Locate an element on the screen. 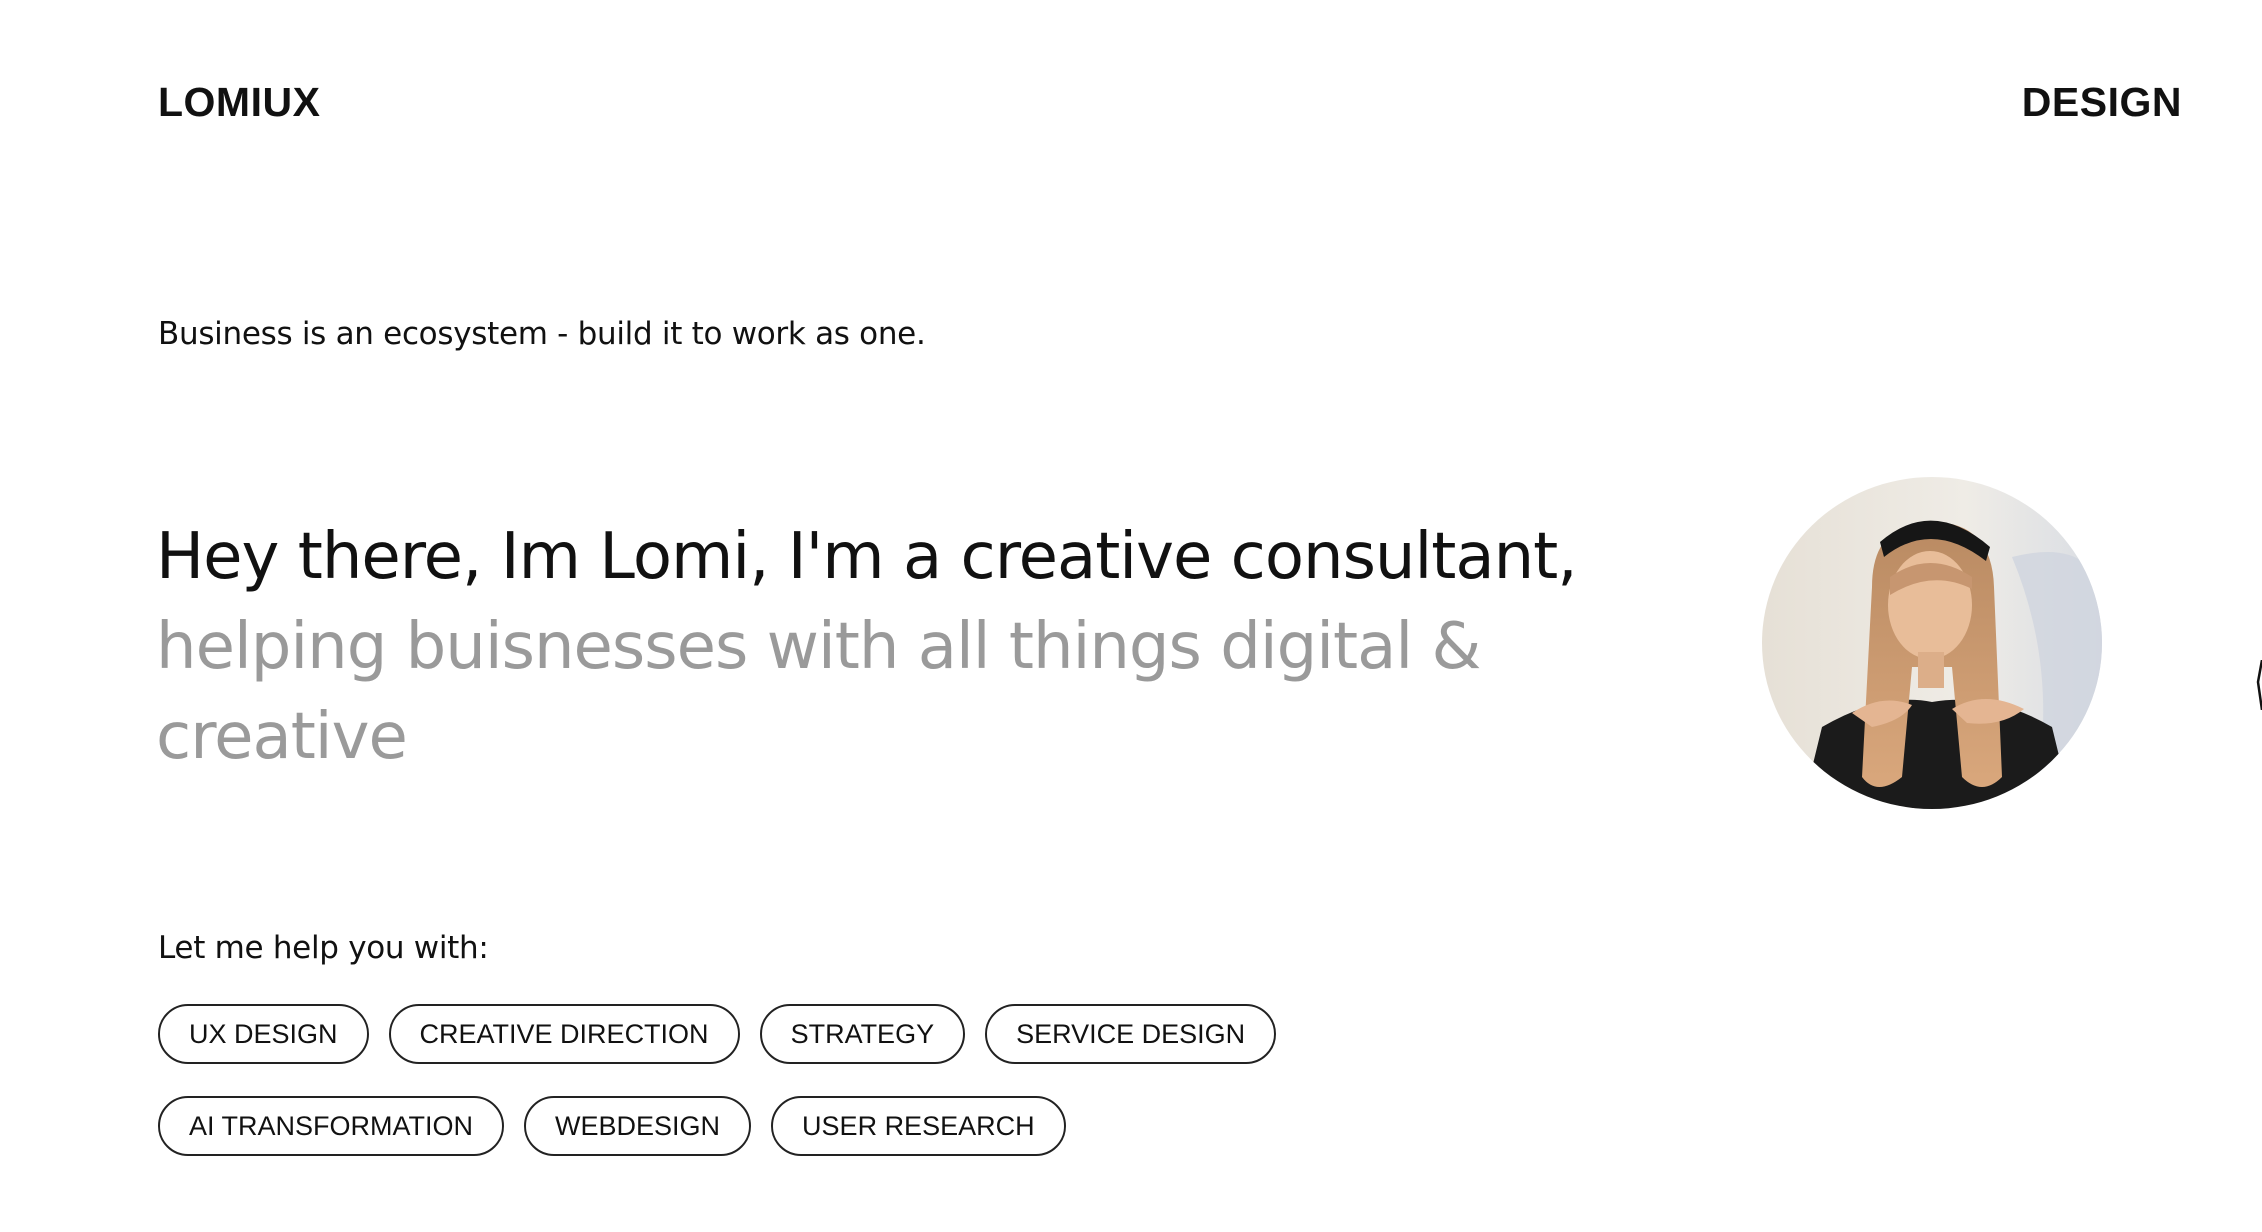 The width and height of the screenshot is (2262, 1232). nav-link-design: DESIGN is located at coordinates (2102, 102).